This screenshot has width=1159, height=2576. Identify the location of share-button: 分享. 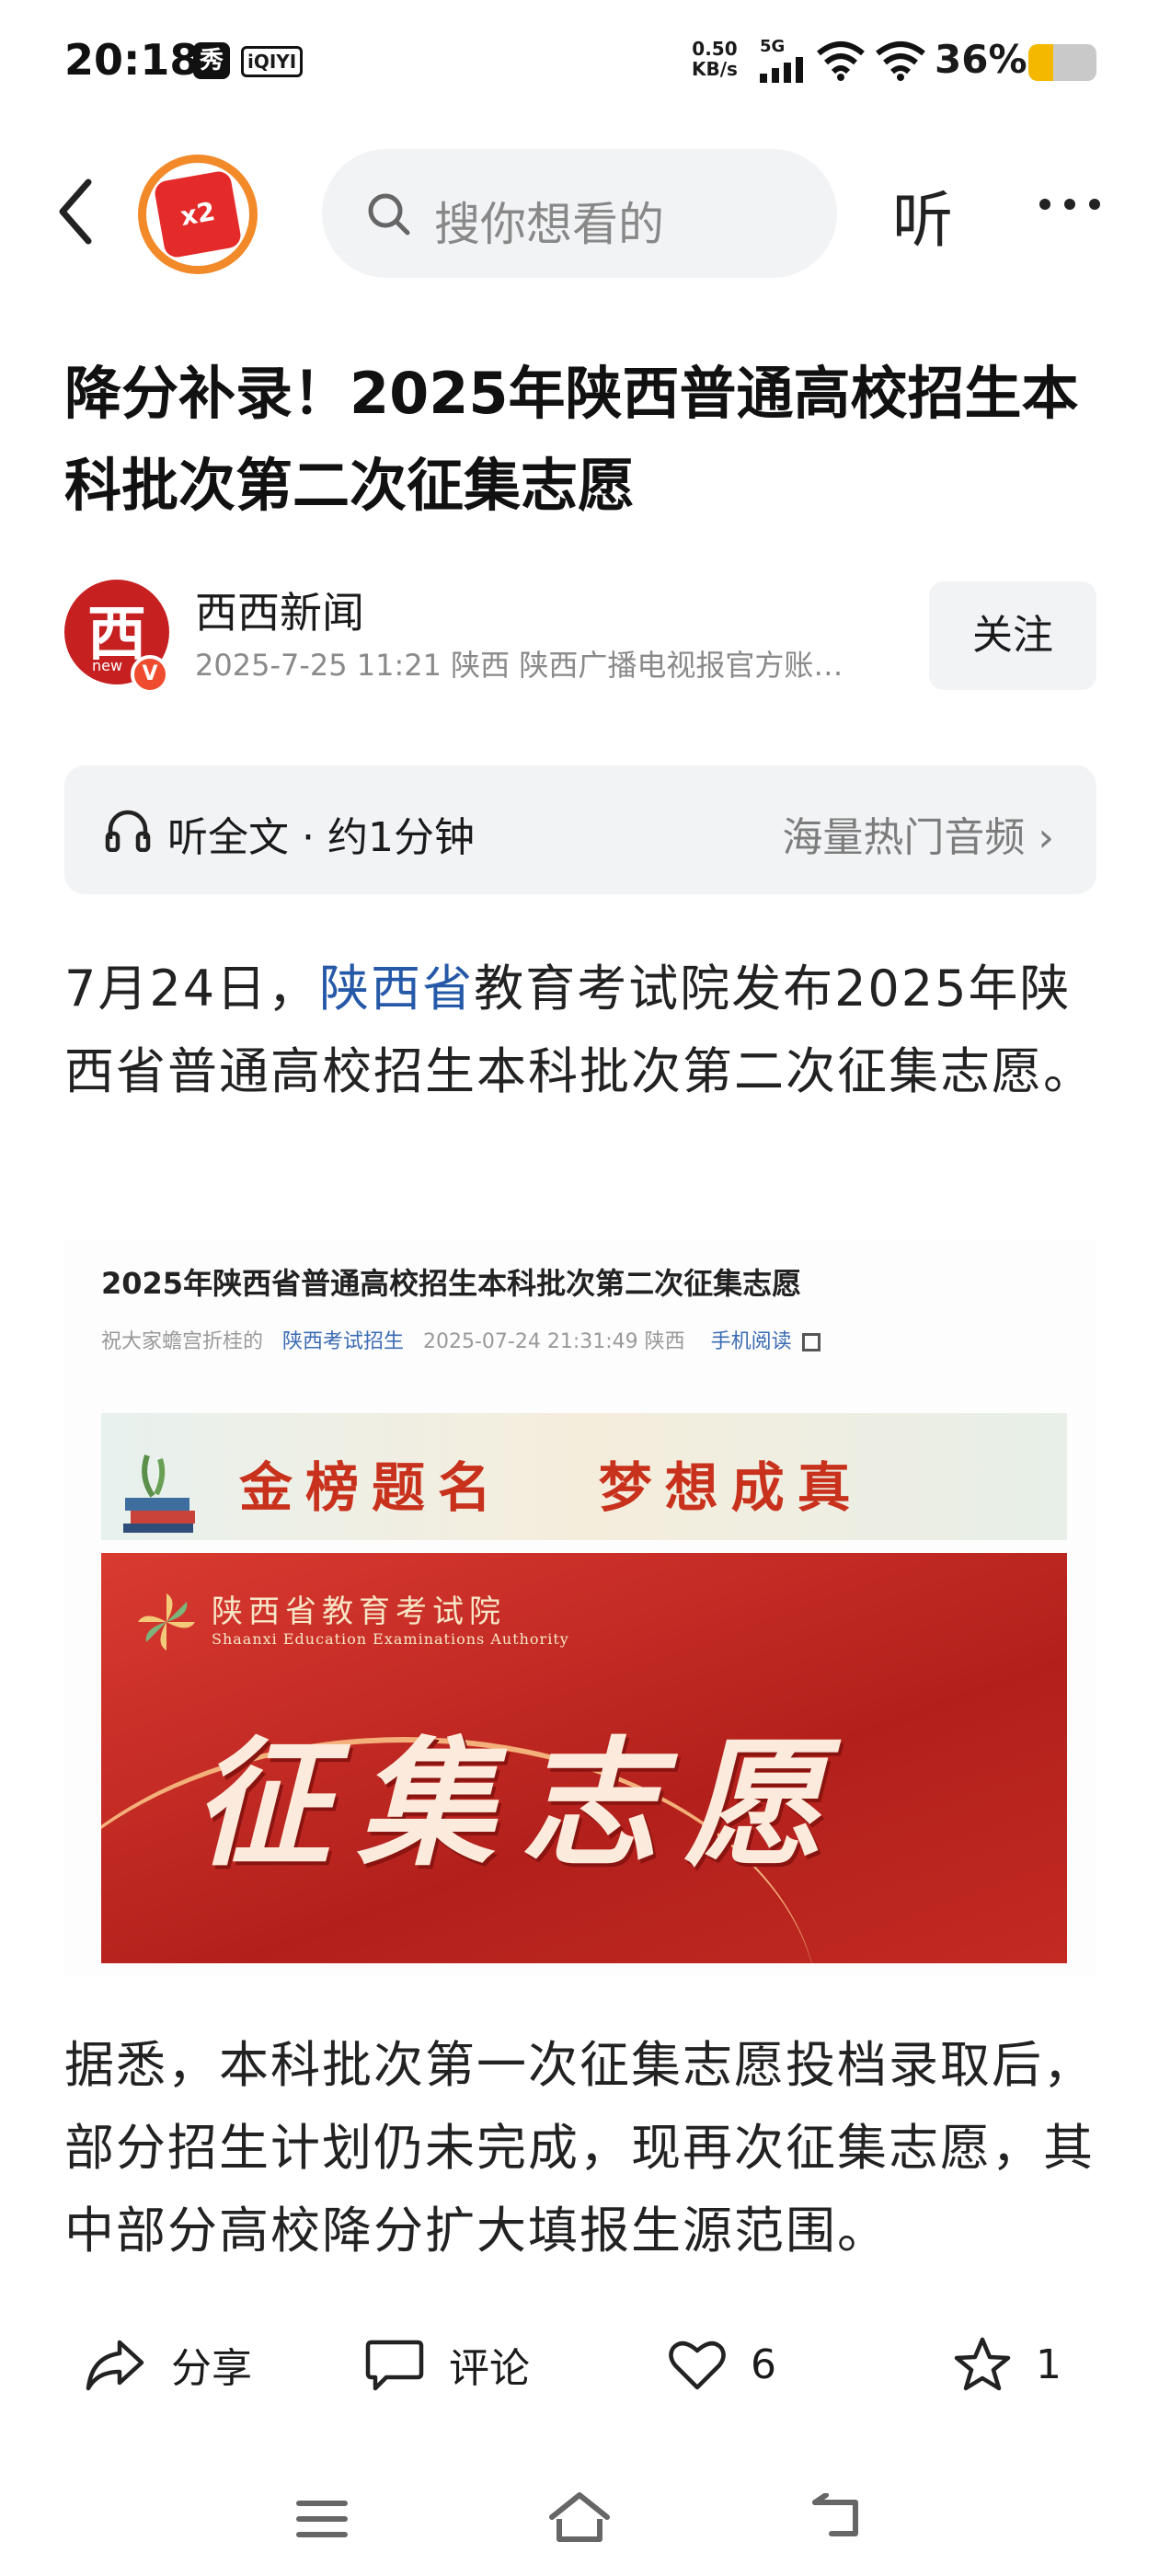
(167, 2364).